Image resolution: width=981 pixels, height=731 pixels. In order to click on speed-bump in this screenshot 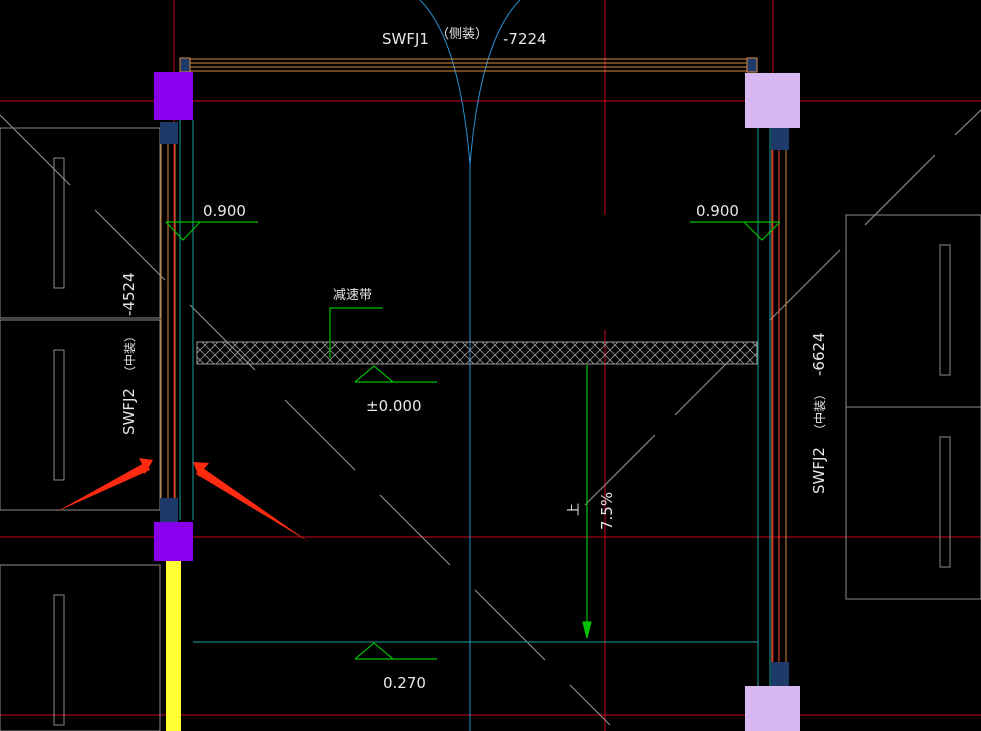, I will do `click(477, 353)`.